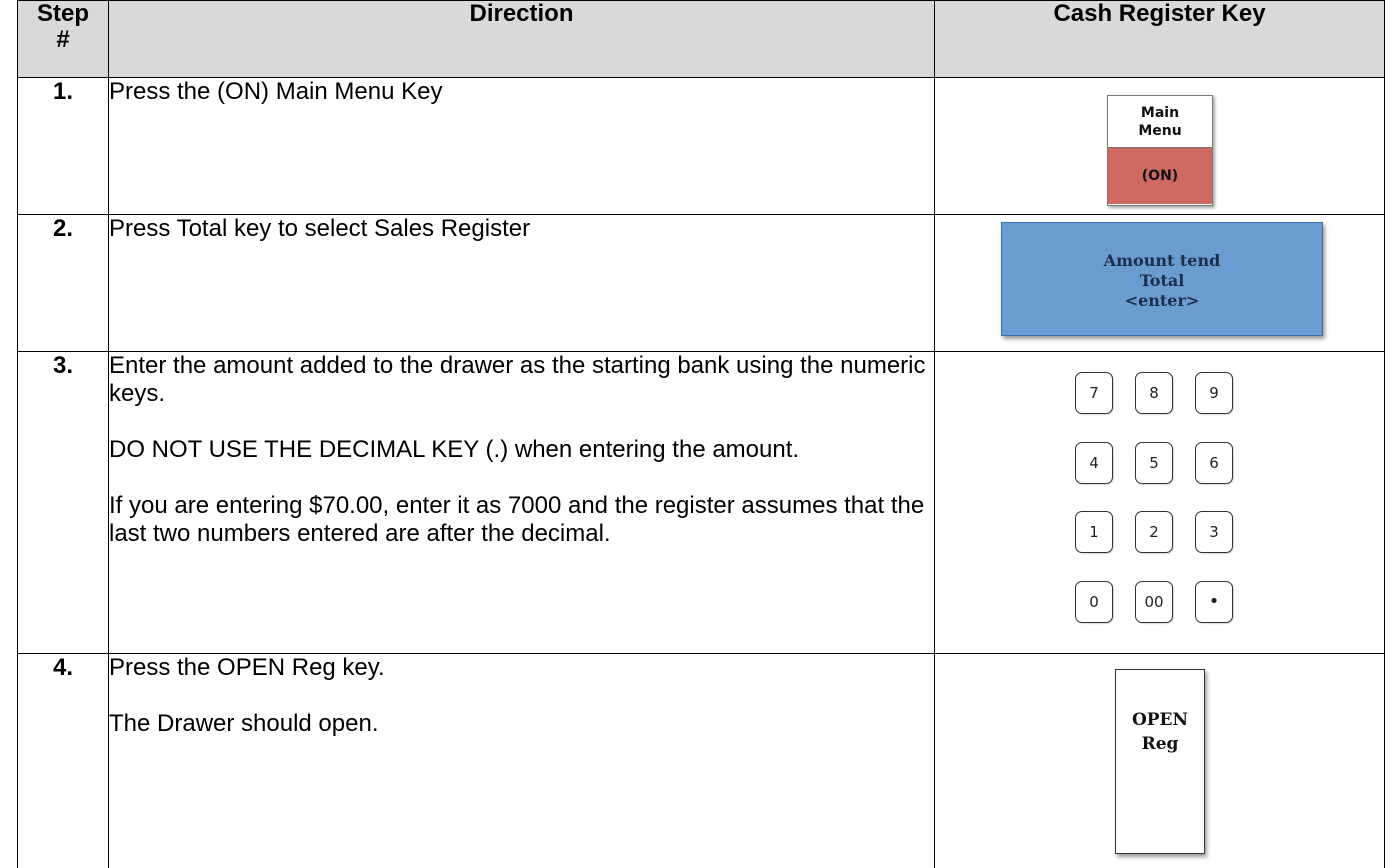 This screenshot has width=1394, height=868. I want to click on key-cell: 7 8 9 4 5 6 1 2 3 0 00 •, so click(1159, 502).